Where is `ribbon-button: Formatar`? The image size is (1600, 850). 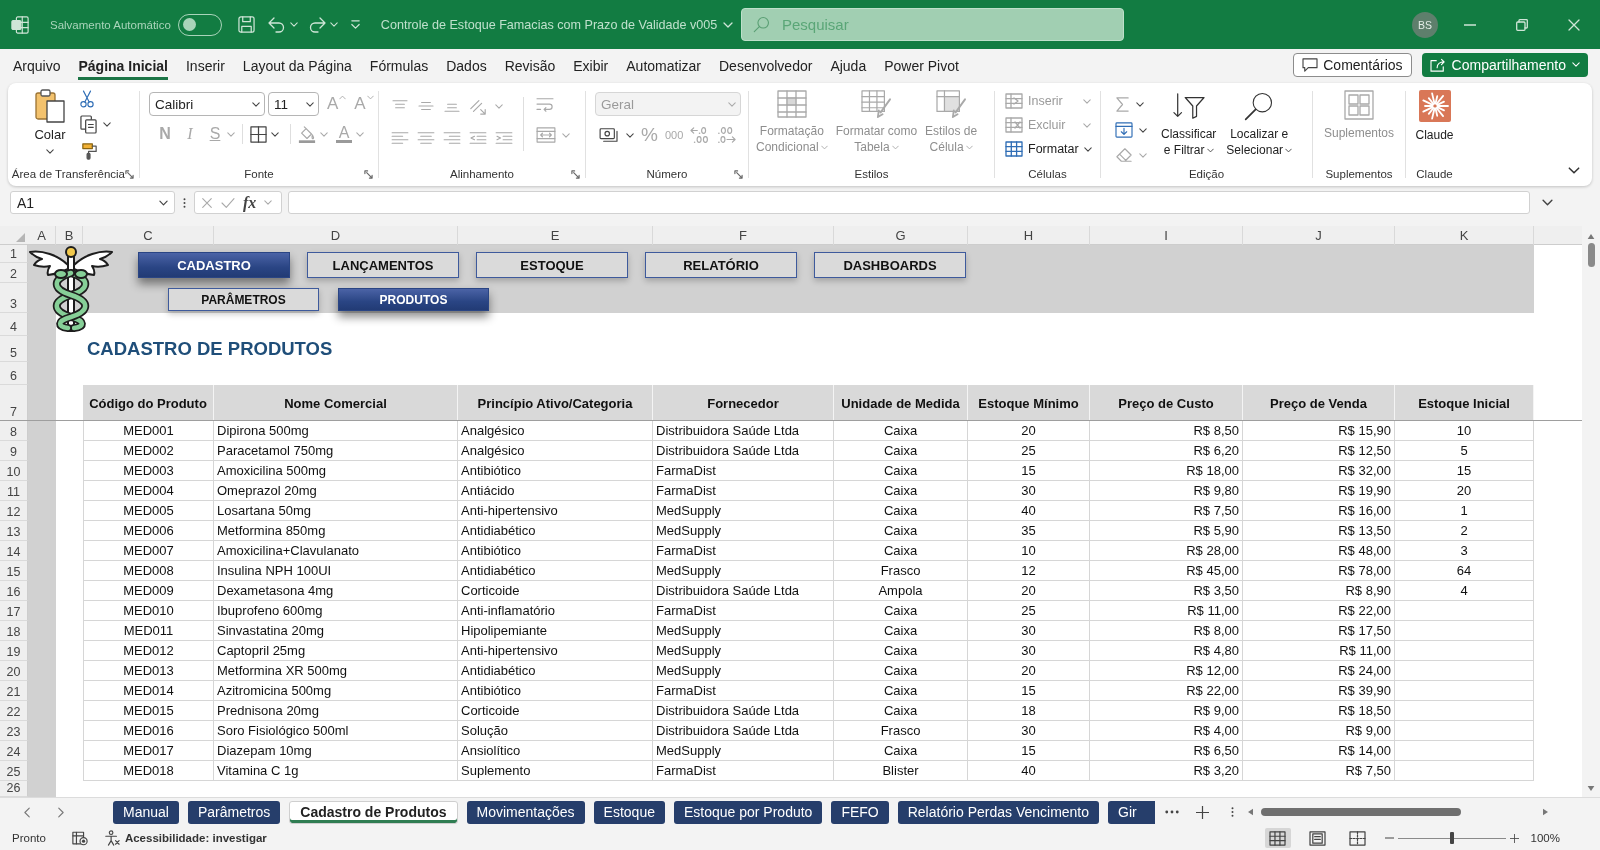 ribbon-button: Formatar is located at coordinates (1048, 149).